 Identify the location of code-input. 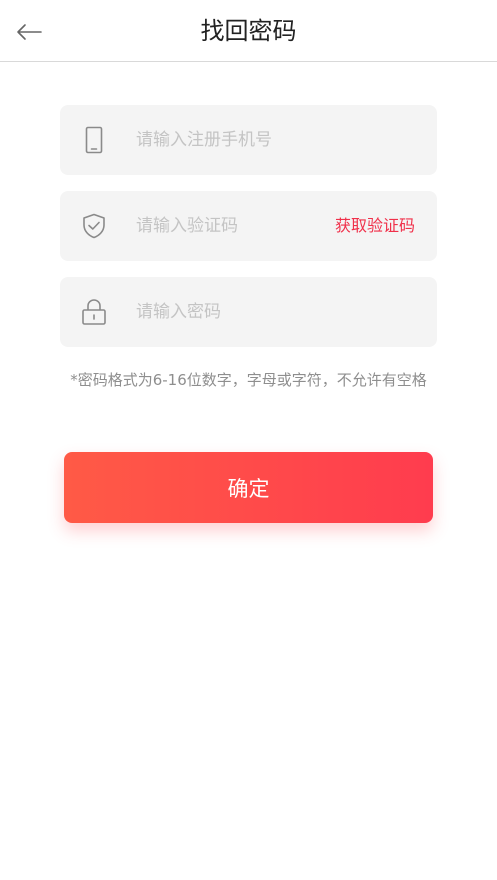
(236, 226).